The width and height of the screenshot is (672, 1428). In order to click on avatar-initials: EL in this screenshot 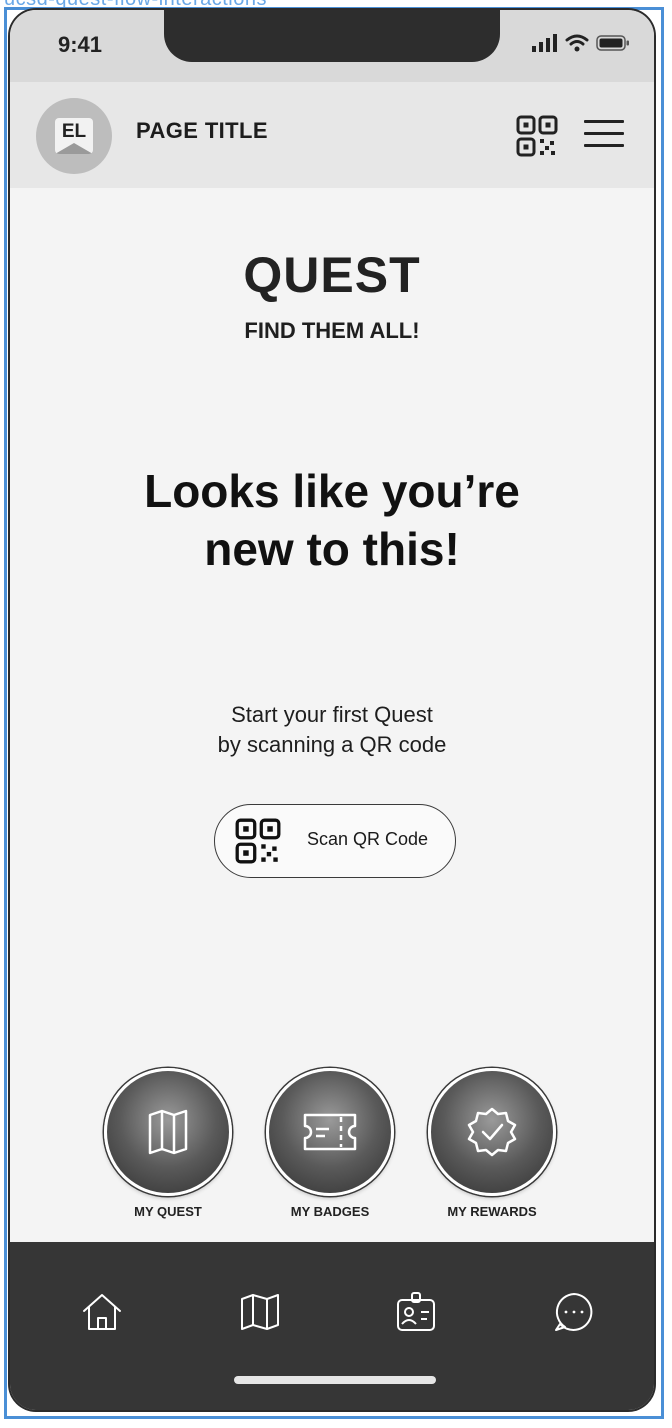, I will do `click(74, 131)`.